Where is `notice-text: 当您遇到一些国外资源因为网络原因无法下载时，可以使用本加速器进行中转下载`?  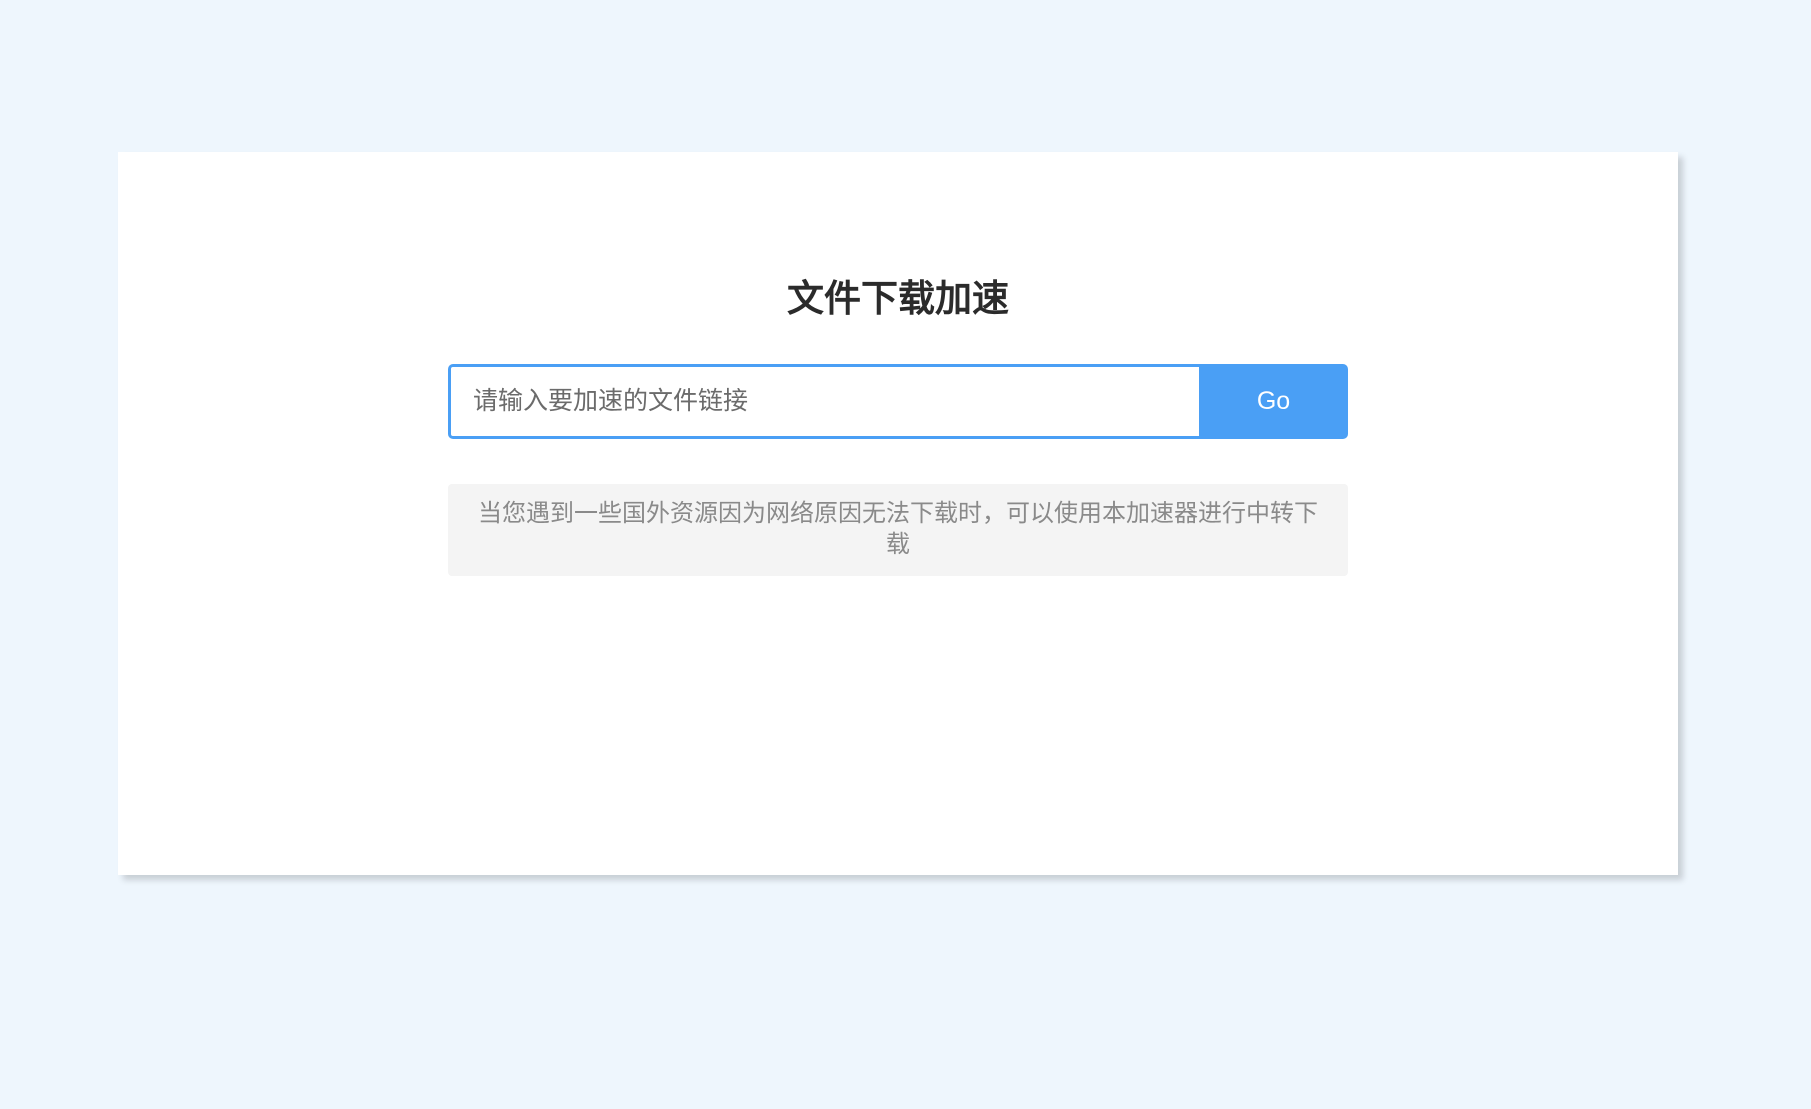
notice-text: 当您遇到一些国外资源因为网络原因无法下载时，可以使用本加速器进行中转下载 is located at coordinates (898, 529).